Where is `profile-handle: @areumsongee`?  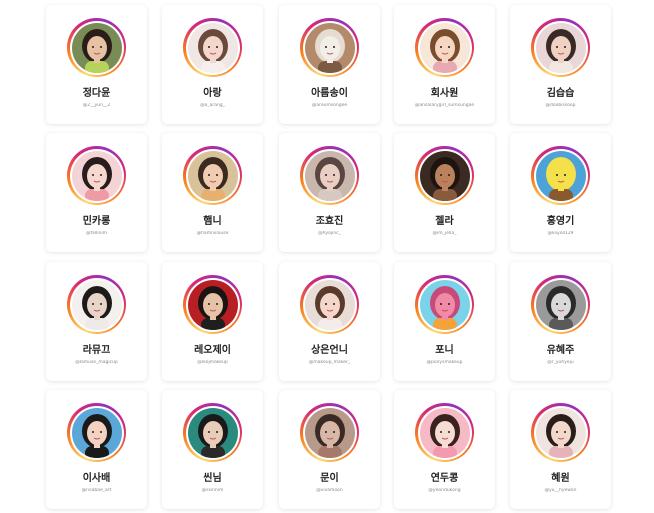
profile-handle: @areumsongee is located at coordinates (329, 105).